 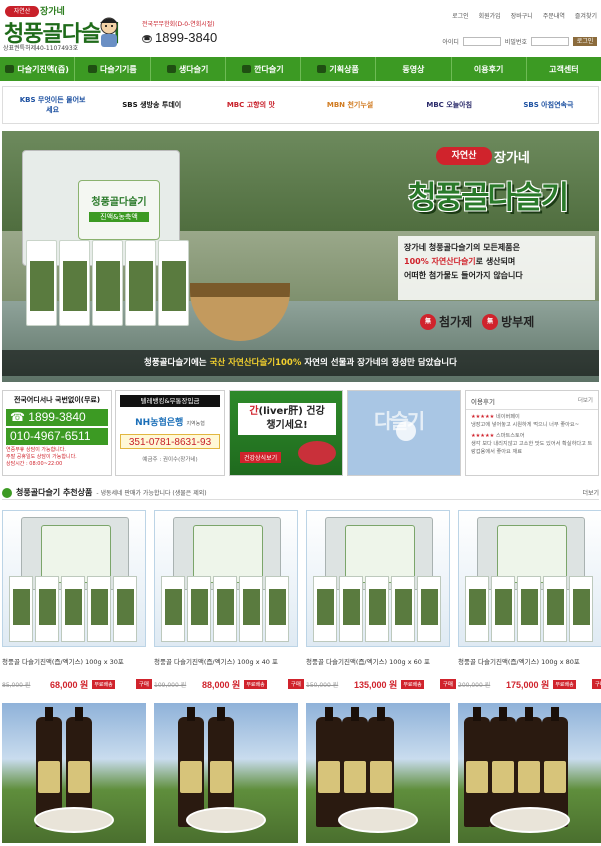 I want to click on banner-bottom-b: 국산 자연산다슬기100%, so click(x=255, y=363).